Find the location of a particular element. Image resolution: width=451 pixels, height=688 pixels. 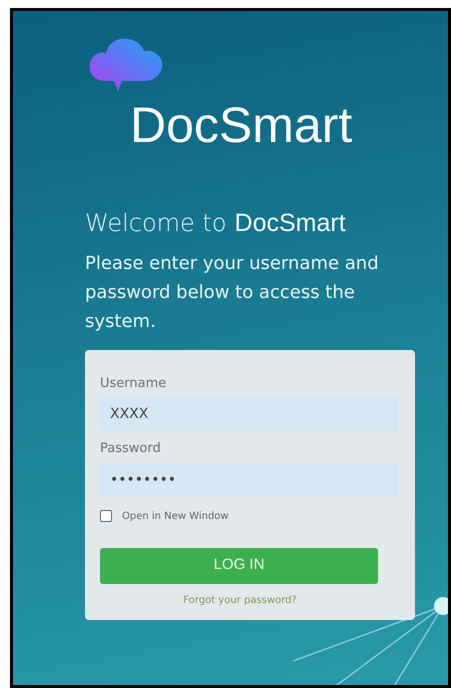

checkbox is located at coordinates (106, 516).